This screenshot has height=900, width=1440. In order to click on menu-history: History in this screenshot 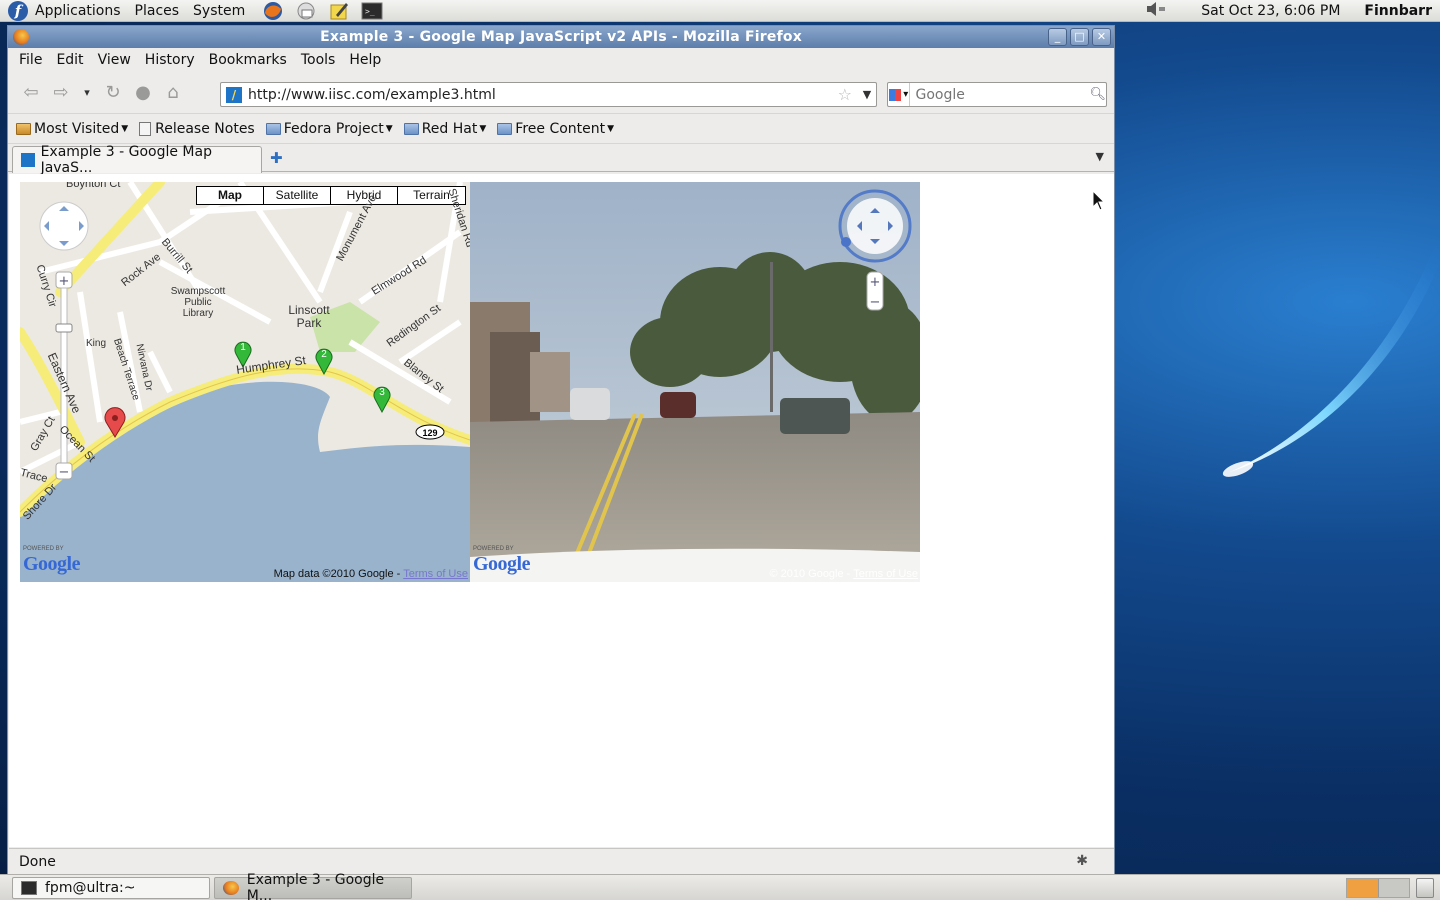, I will do `click(170, 60)`.